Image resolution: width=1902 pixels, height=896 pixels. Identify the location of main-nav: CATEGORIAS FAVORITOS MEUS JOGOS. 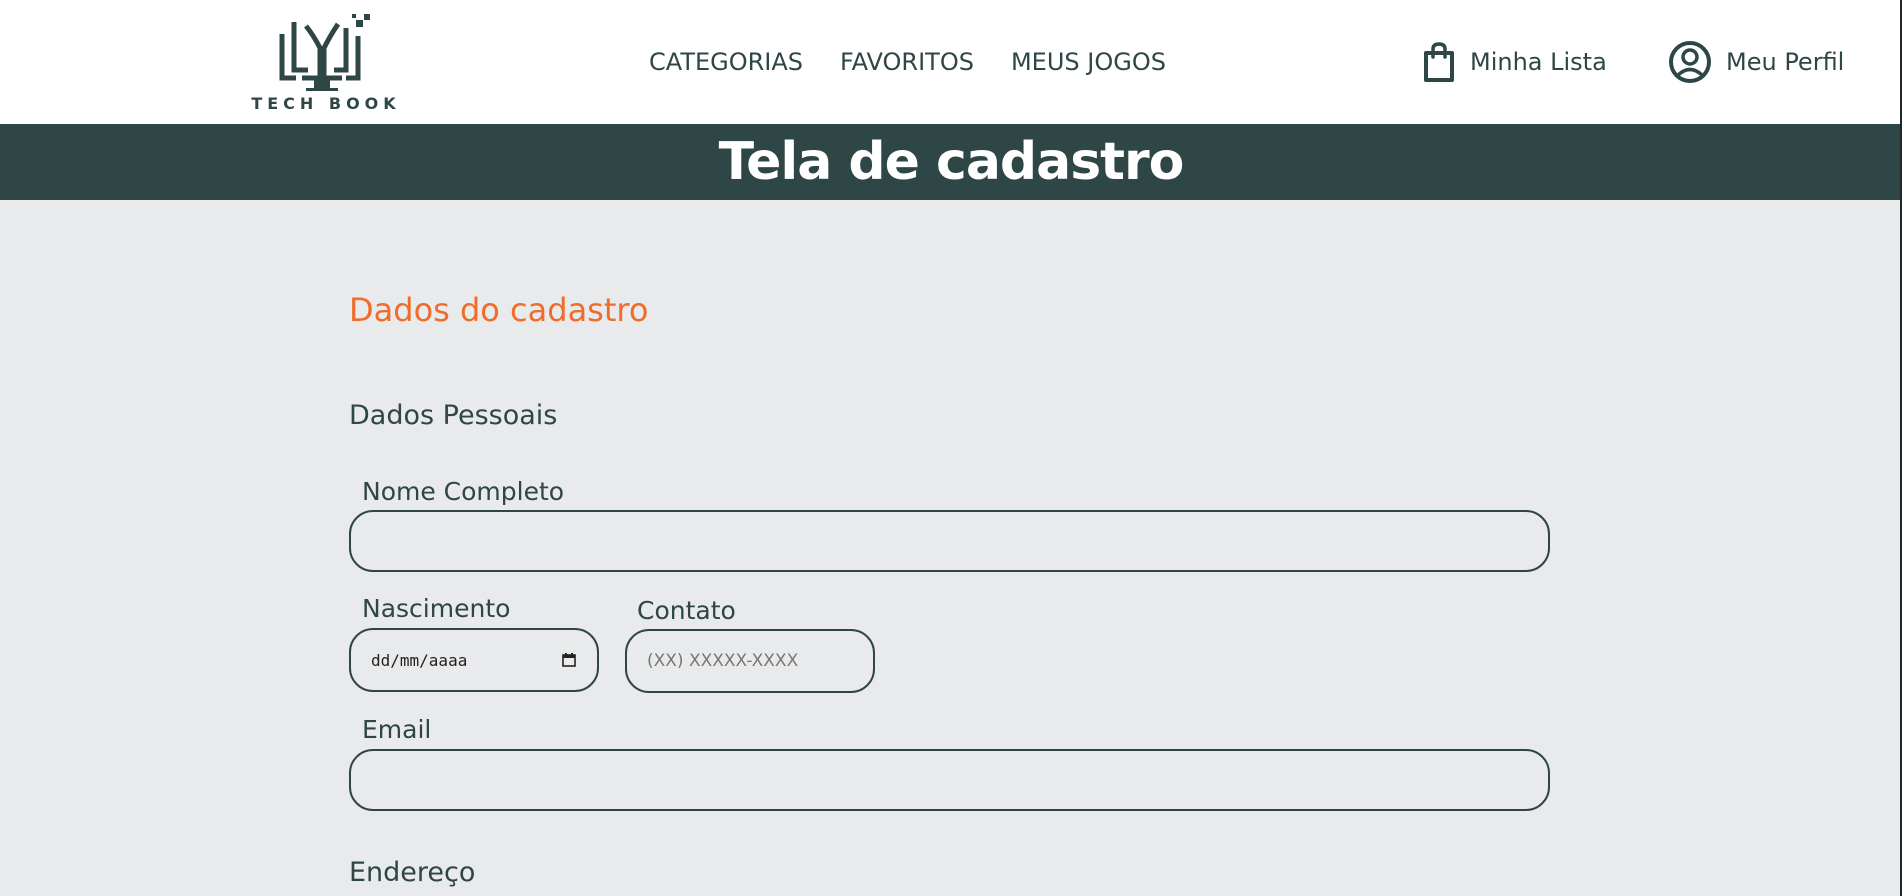
(907, 62).